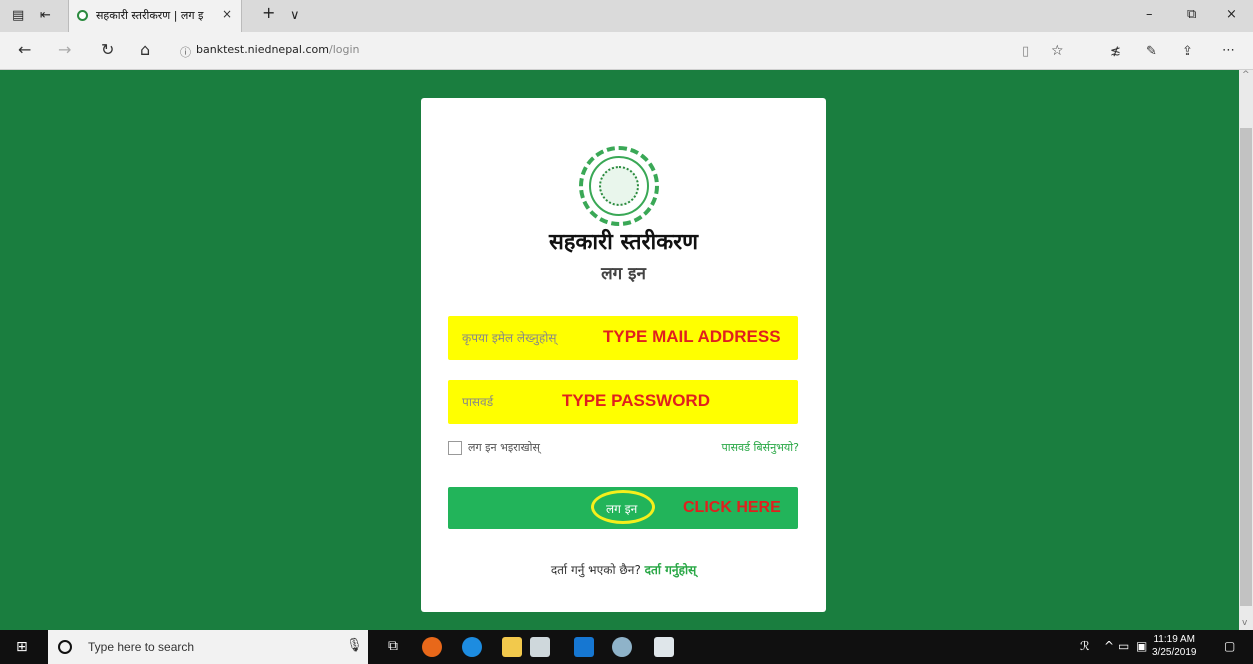 The width and height of the screenshot is (1253, 664). What do you see at coordinates (1141, 646) in the screenshot?
I see `network-icon: ▣` at bounding box center [1141, 646].